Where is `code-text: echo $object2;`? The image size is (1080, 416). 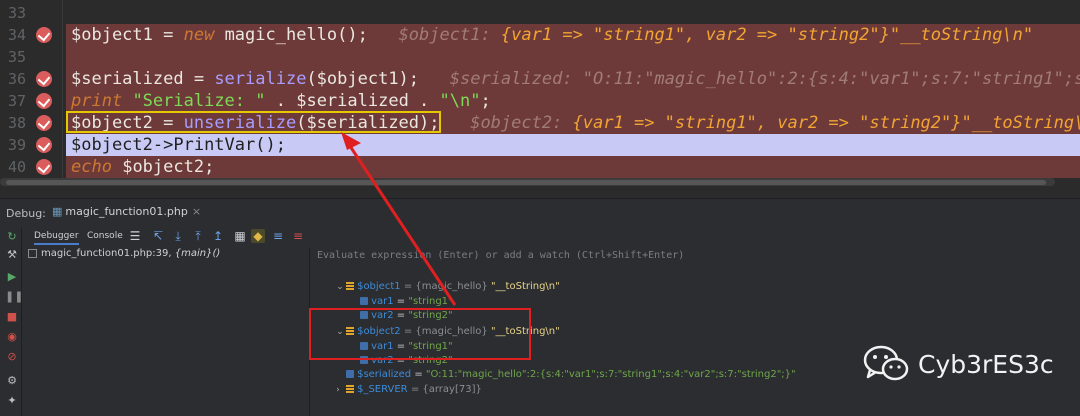 code-text: echo $object2; is located at coordinates (142, 167).